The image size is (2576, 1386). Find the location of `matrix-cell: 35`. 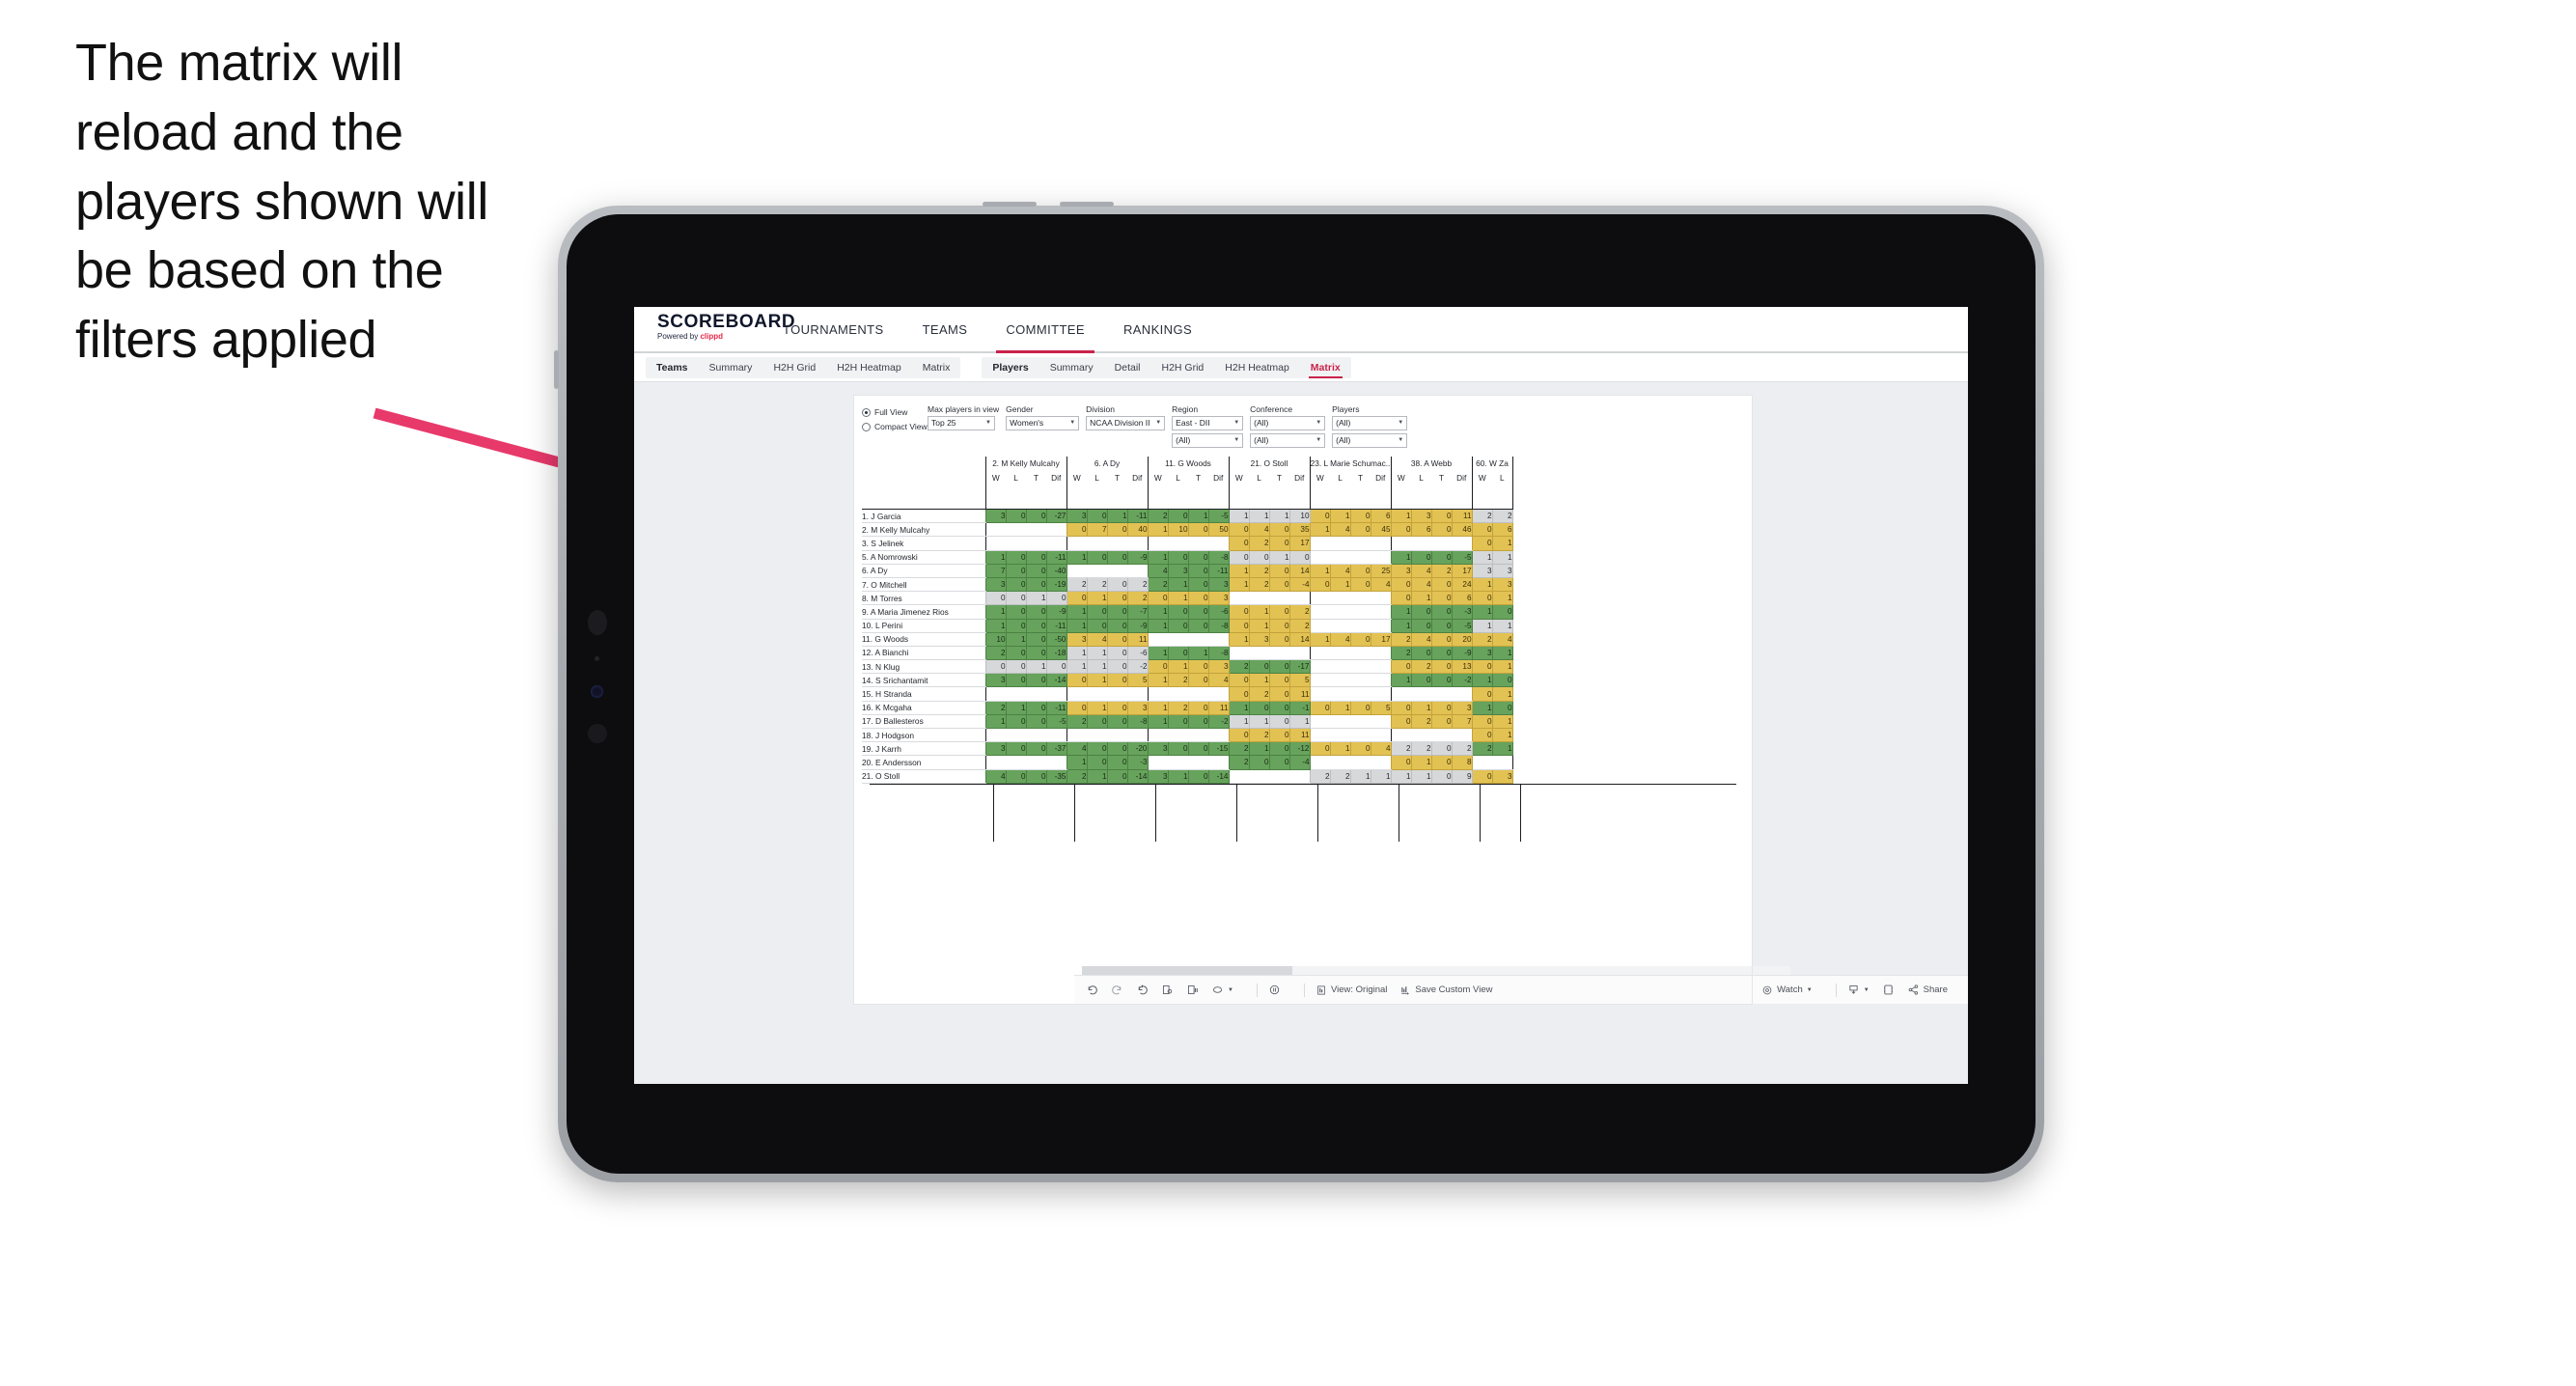

matrix-cell: 35 is located at coordinates (1299, 530).